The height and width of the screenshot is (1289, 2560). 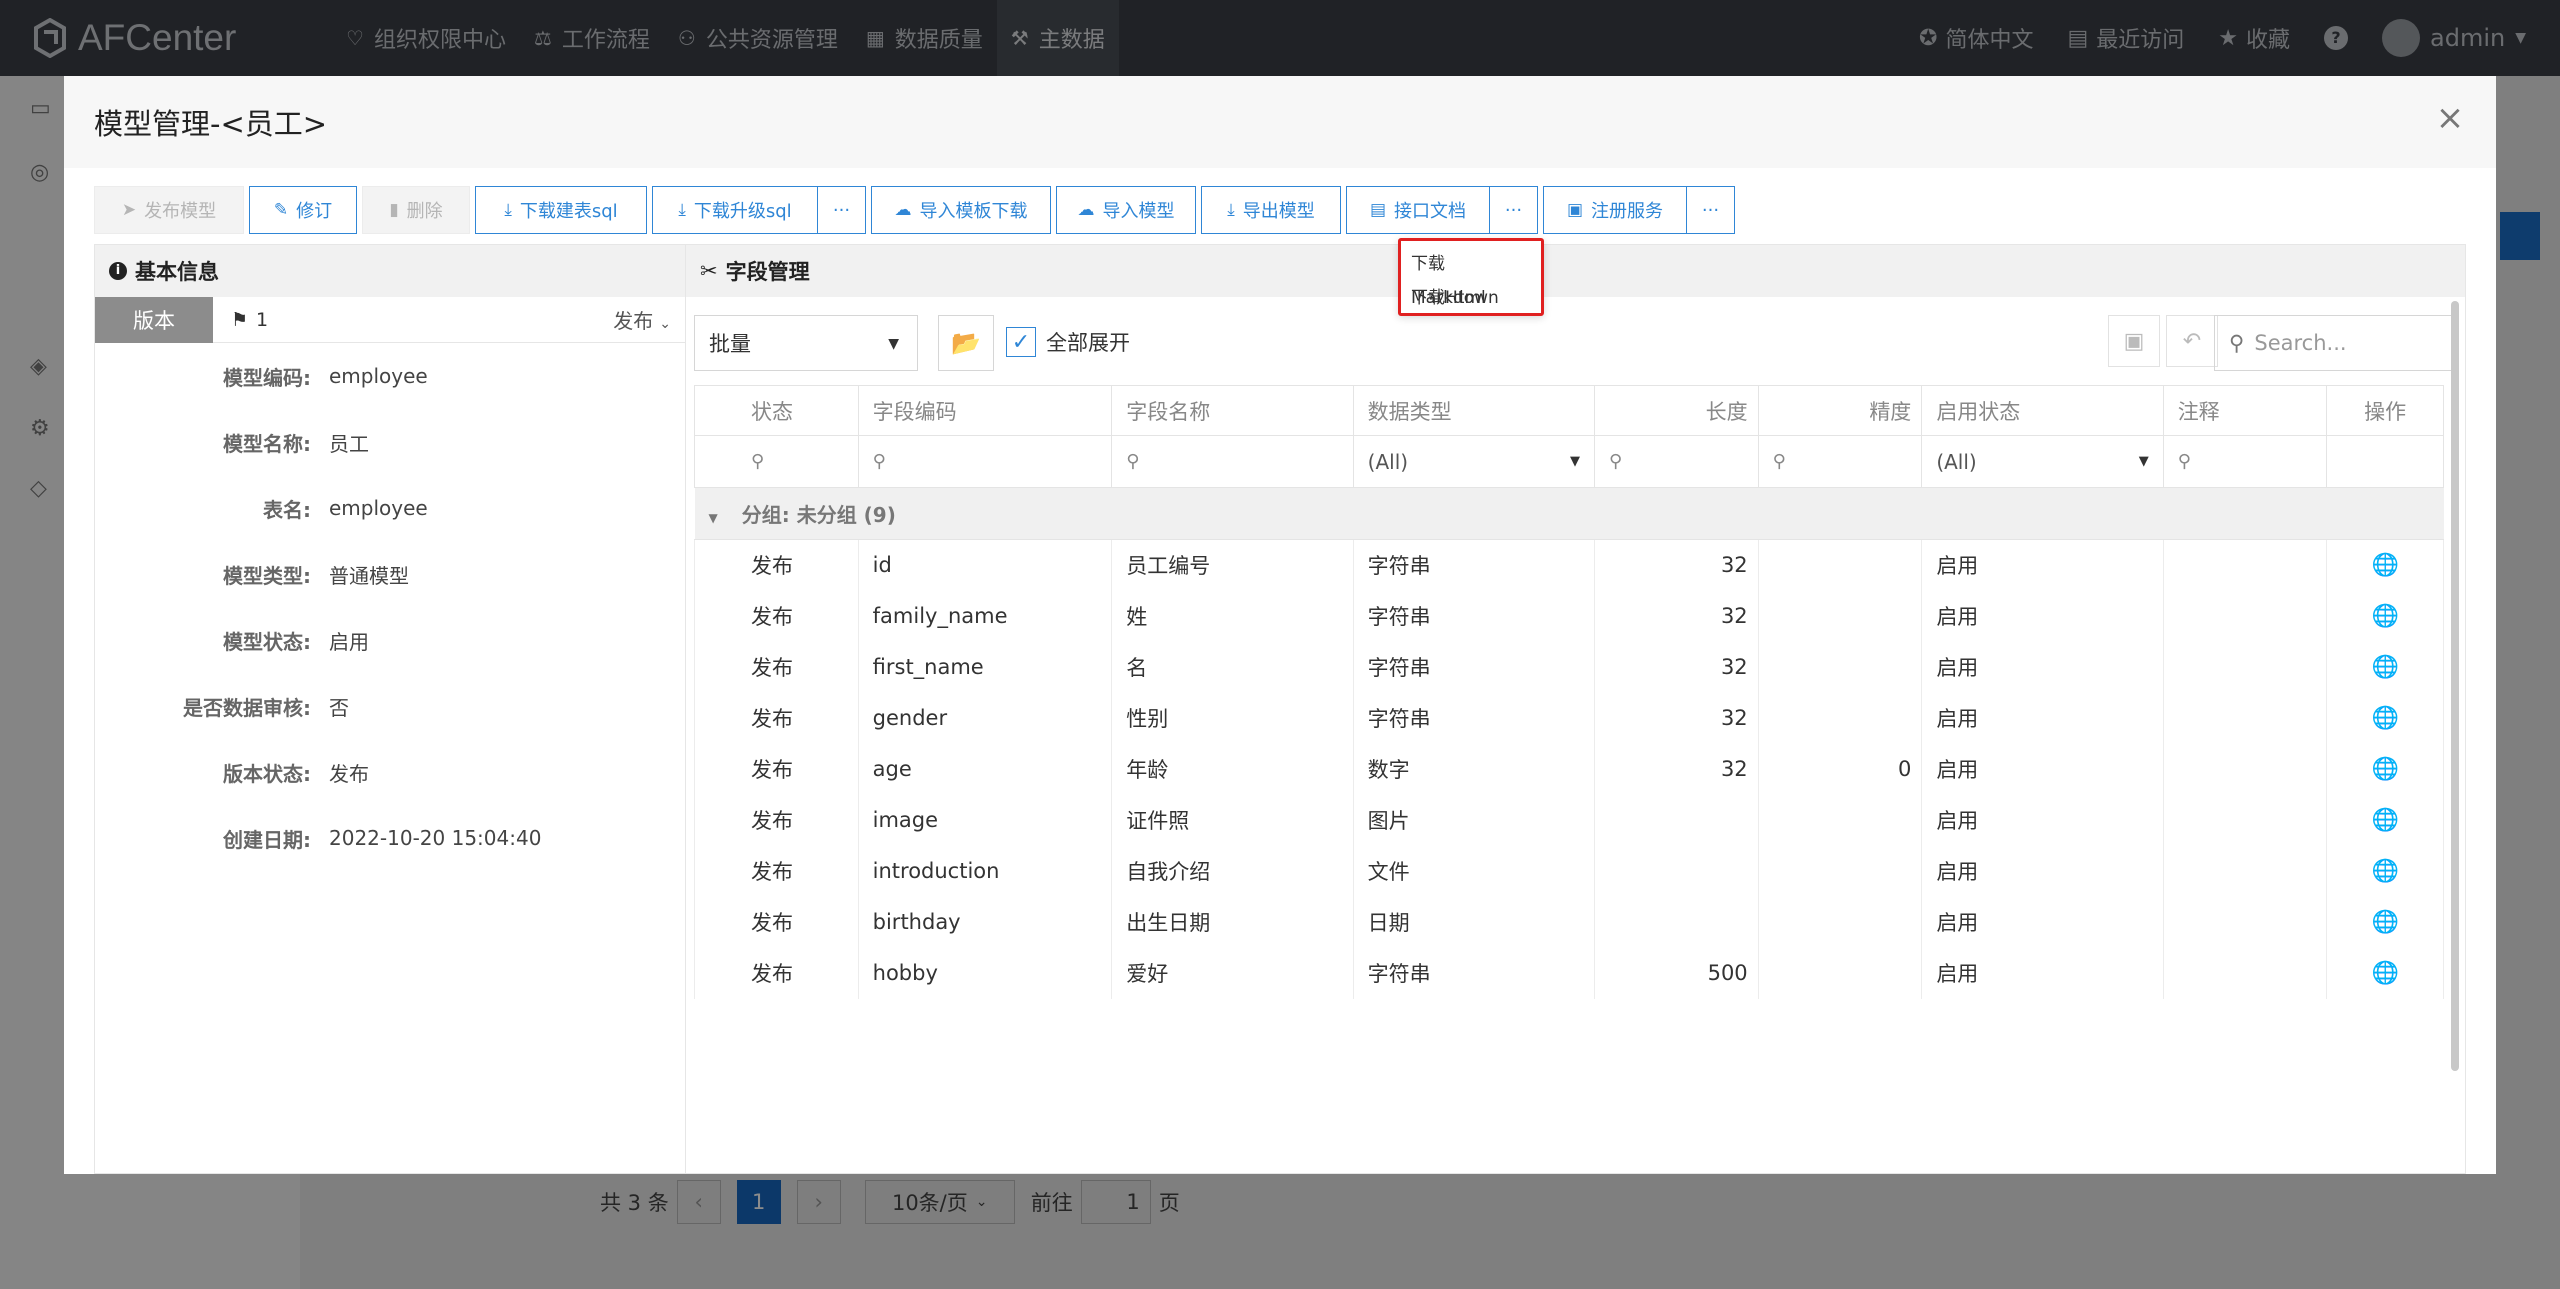 What do you see at coordinates (177, 272) in the screenshot?
I see `panel-title: 基本信息` at bounding box center [177, 272].